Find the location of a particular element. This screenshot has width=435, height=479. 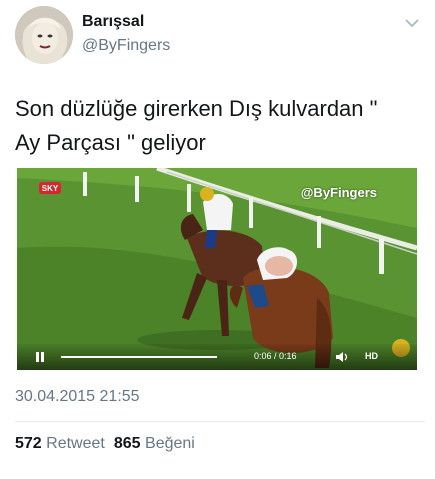

retweet-label: Retweet is located at coordinates (75, 443).